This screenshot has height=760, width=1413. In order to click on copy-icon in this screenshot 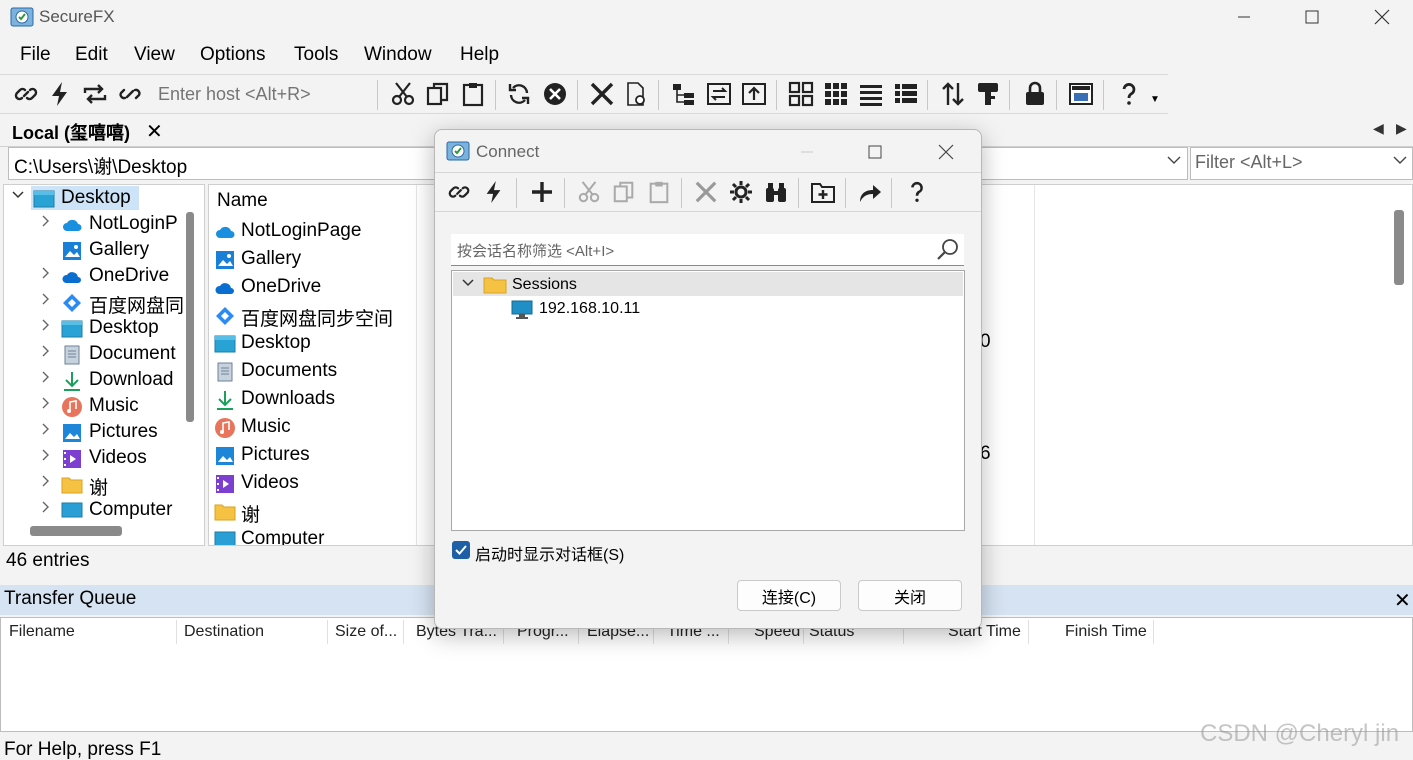, I will do `click(437, 94)`.